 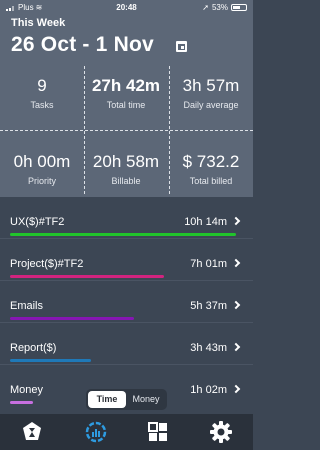 What do you see at coordinates (126, 161) in the screenshot?
I see `stat-value: 20h 58m` at bounding box center [126, 161].